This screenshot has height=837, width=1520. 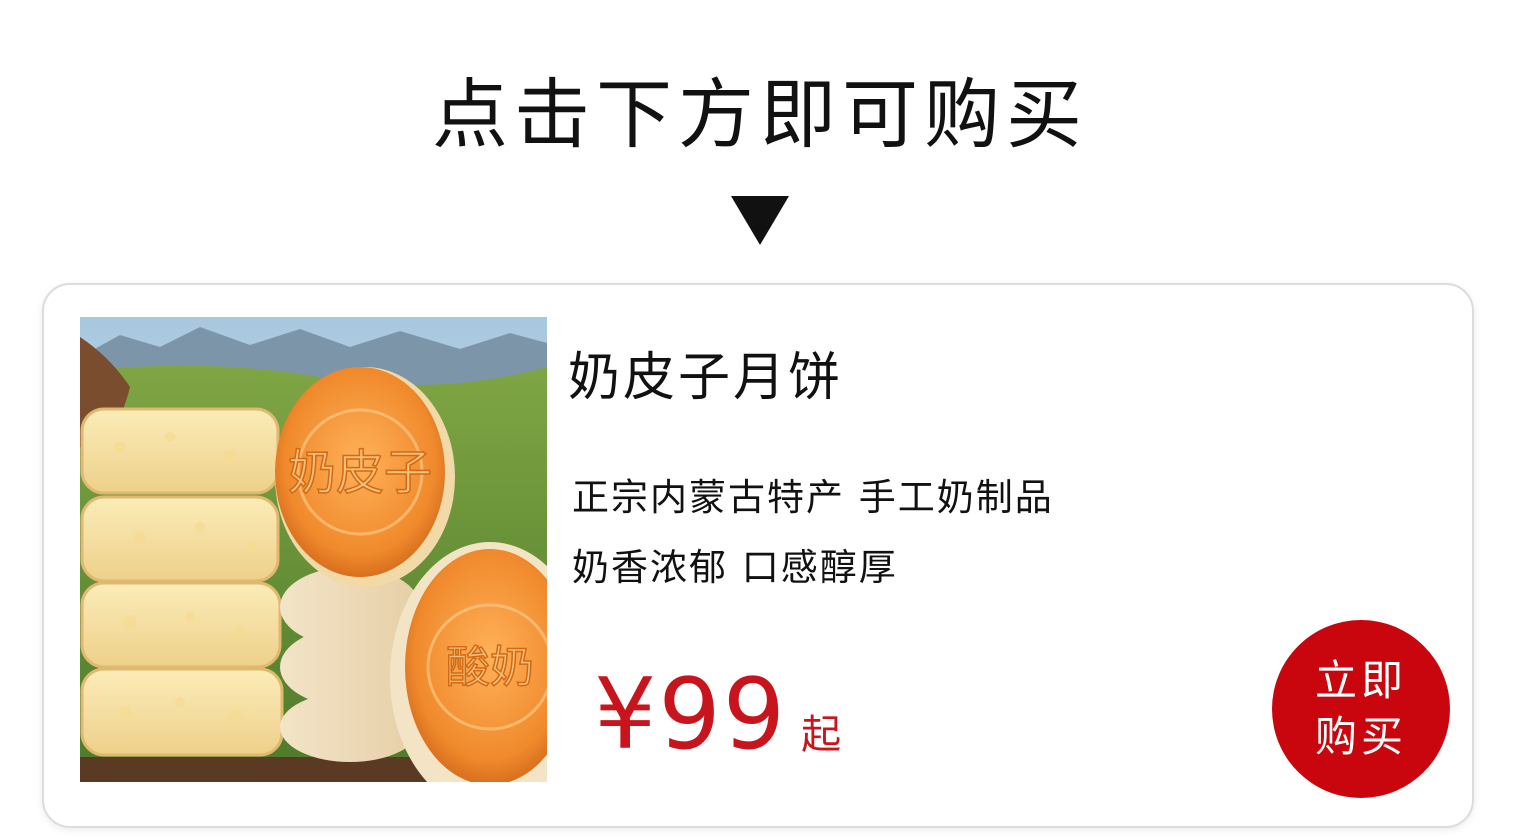 I want to click on mooncake-stamp-text-2: 酸奶, so click(x=490, y=667).